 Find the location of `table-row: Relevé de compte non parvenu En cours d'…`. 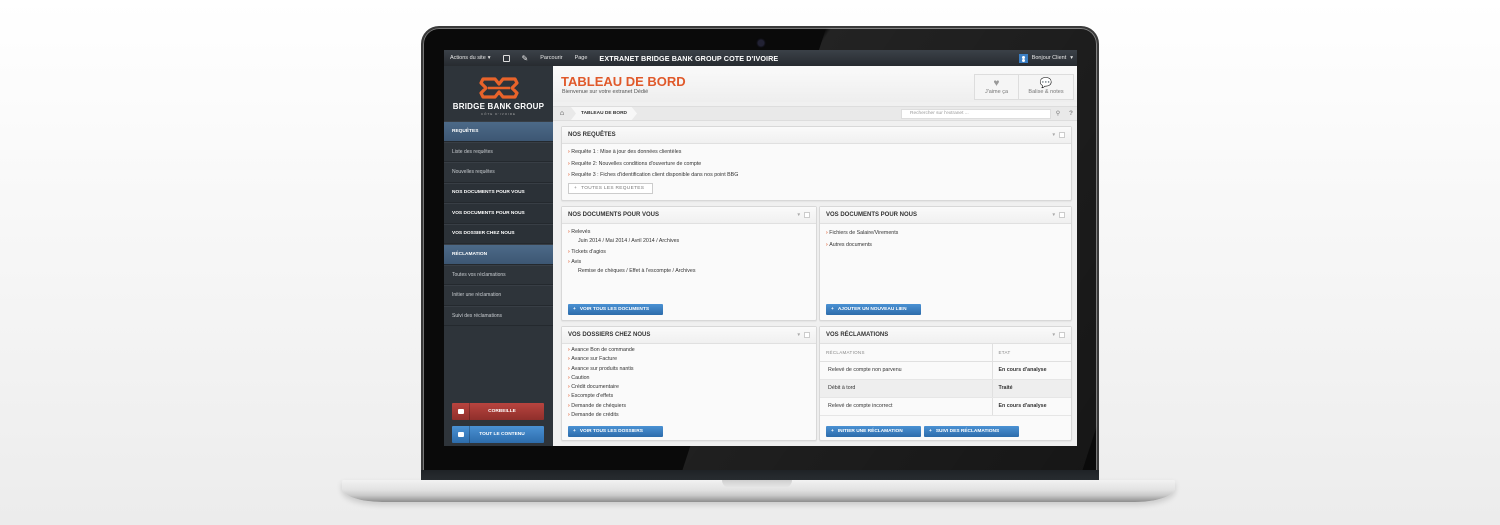

table-row: Relevé de compte non parvenu En cours d'… is located at coordinates (945, 370).